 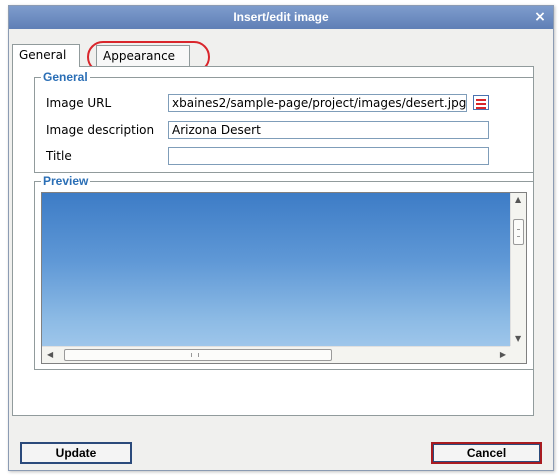 What do you see at coordinates (65, 77) in the screenshot?
I see `general-legend: General` at bounding box center [65, 77].